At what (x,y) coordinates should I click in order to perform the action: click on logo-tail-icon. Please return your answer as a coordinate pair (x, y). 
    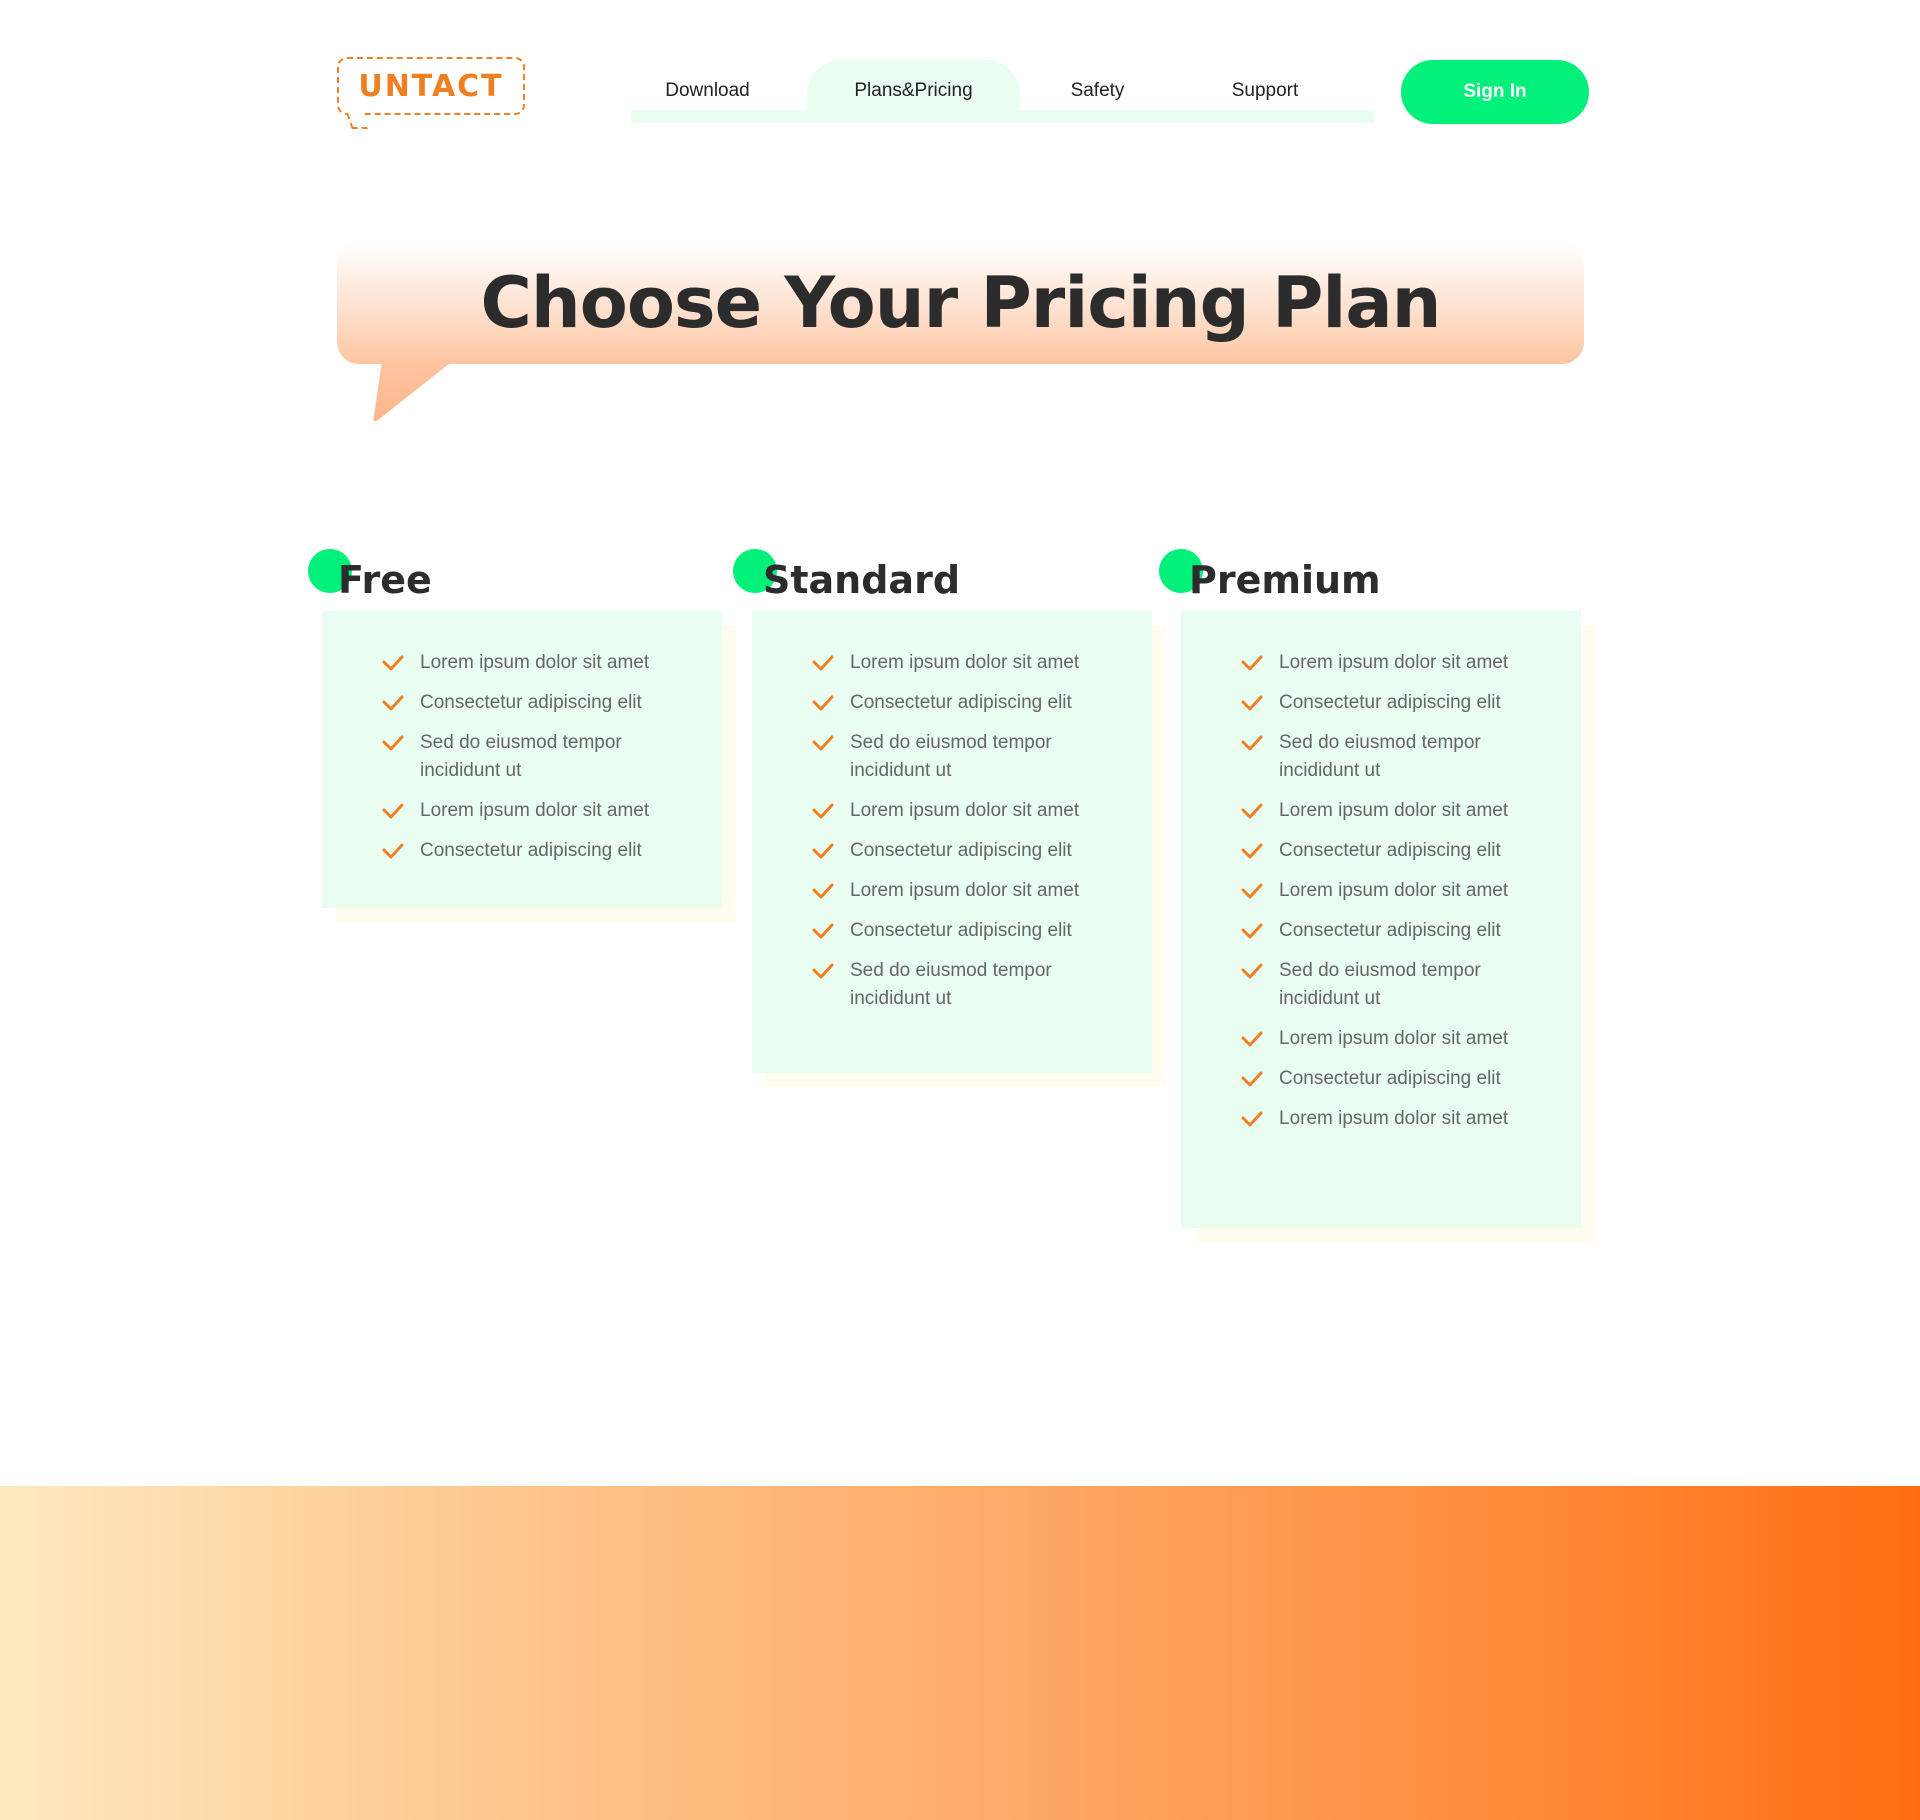
    Looking at the image, I should click on (357, 121).